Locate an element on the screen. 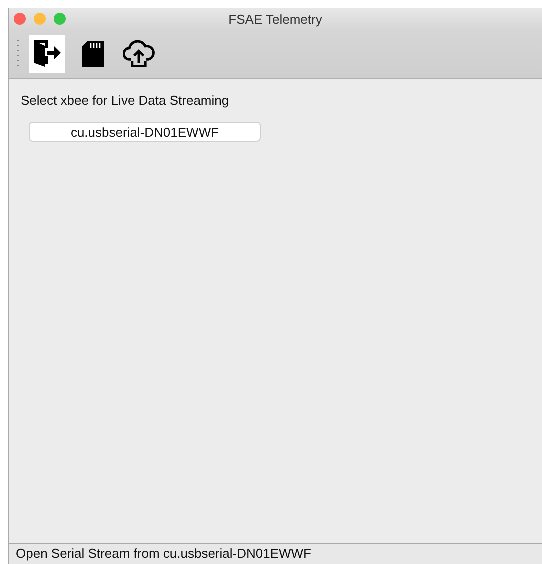 The image size is (542, 564). window-title: FSAE Telemetry is located at coordinates (276, 19).